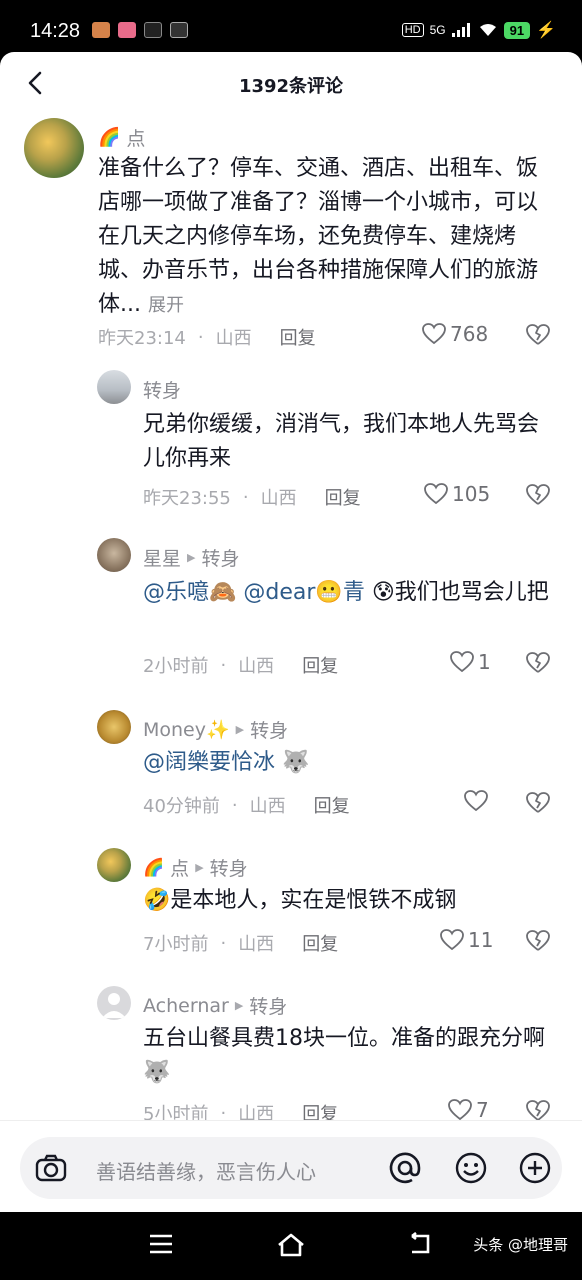 This screenshot has width=582, height=1280. I want to click on mention-link: @dear😬青, so click(303, 592).